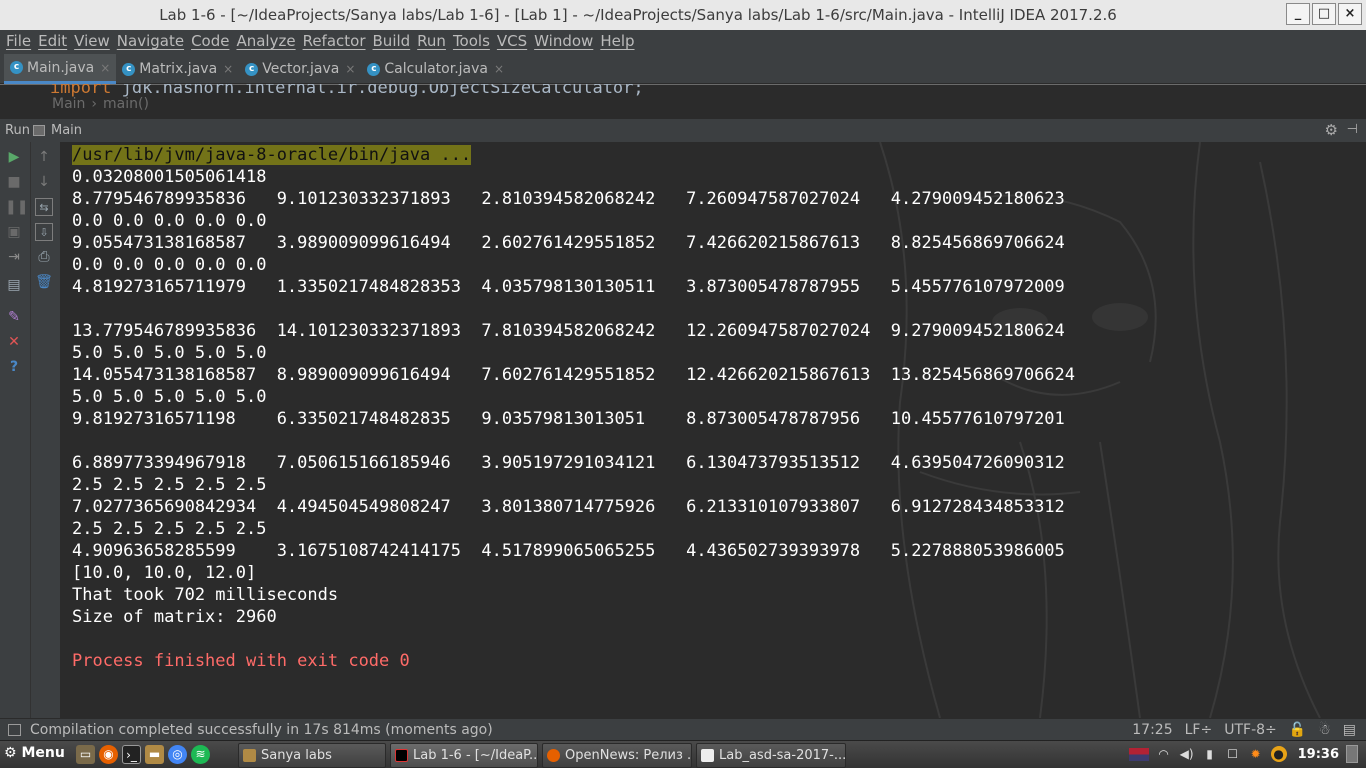 The width and height of the screenshot is (1366, 768). Describe the element at coordinates (1352, 129) in the screenshot. I see `hide-panel-icon: ⊣` at that location.